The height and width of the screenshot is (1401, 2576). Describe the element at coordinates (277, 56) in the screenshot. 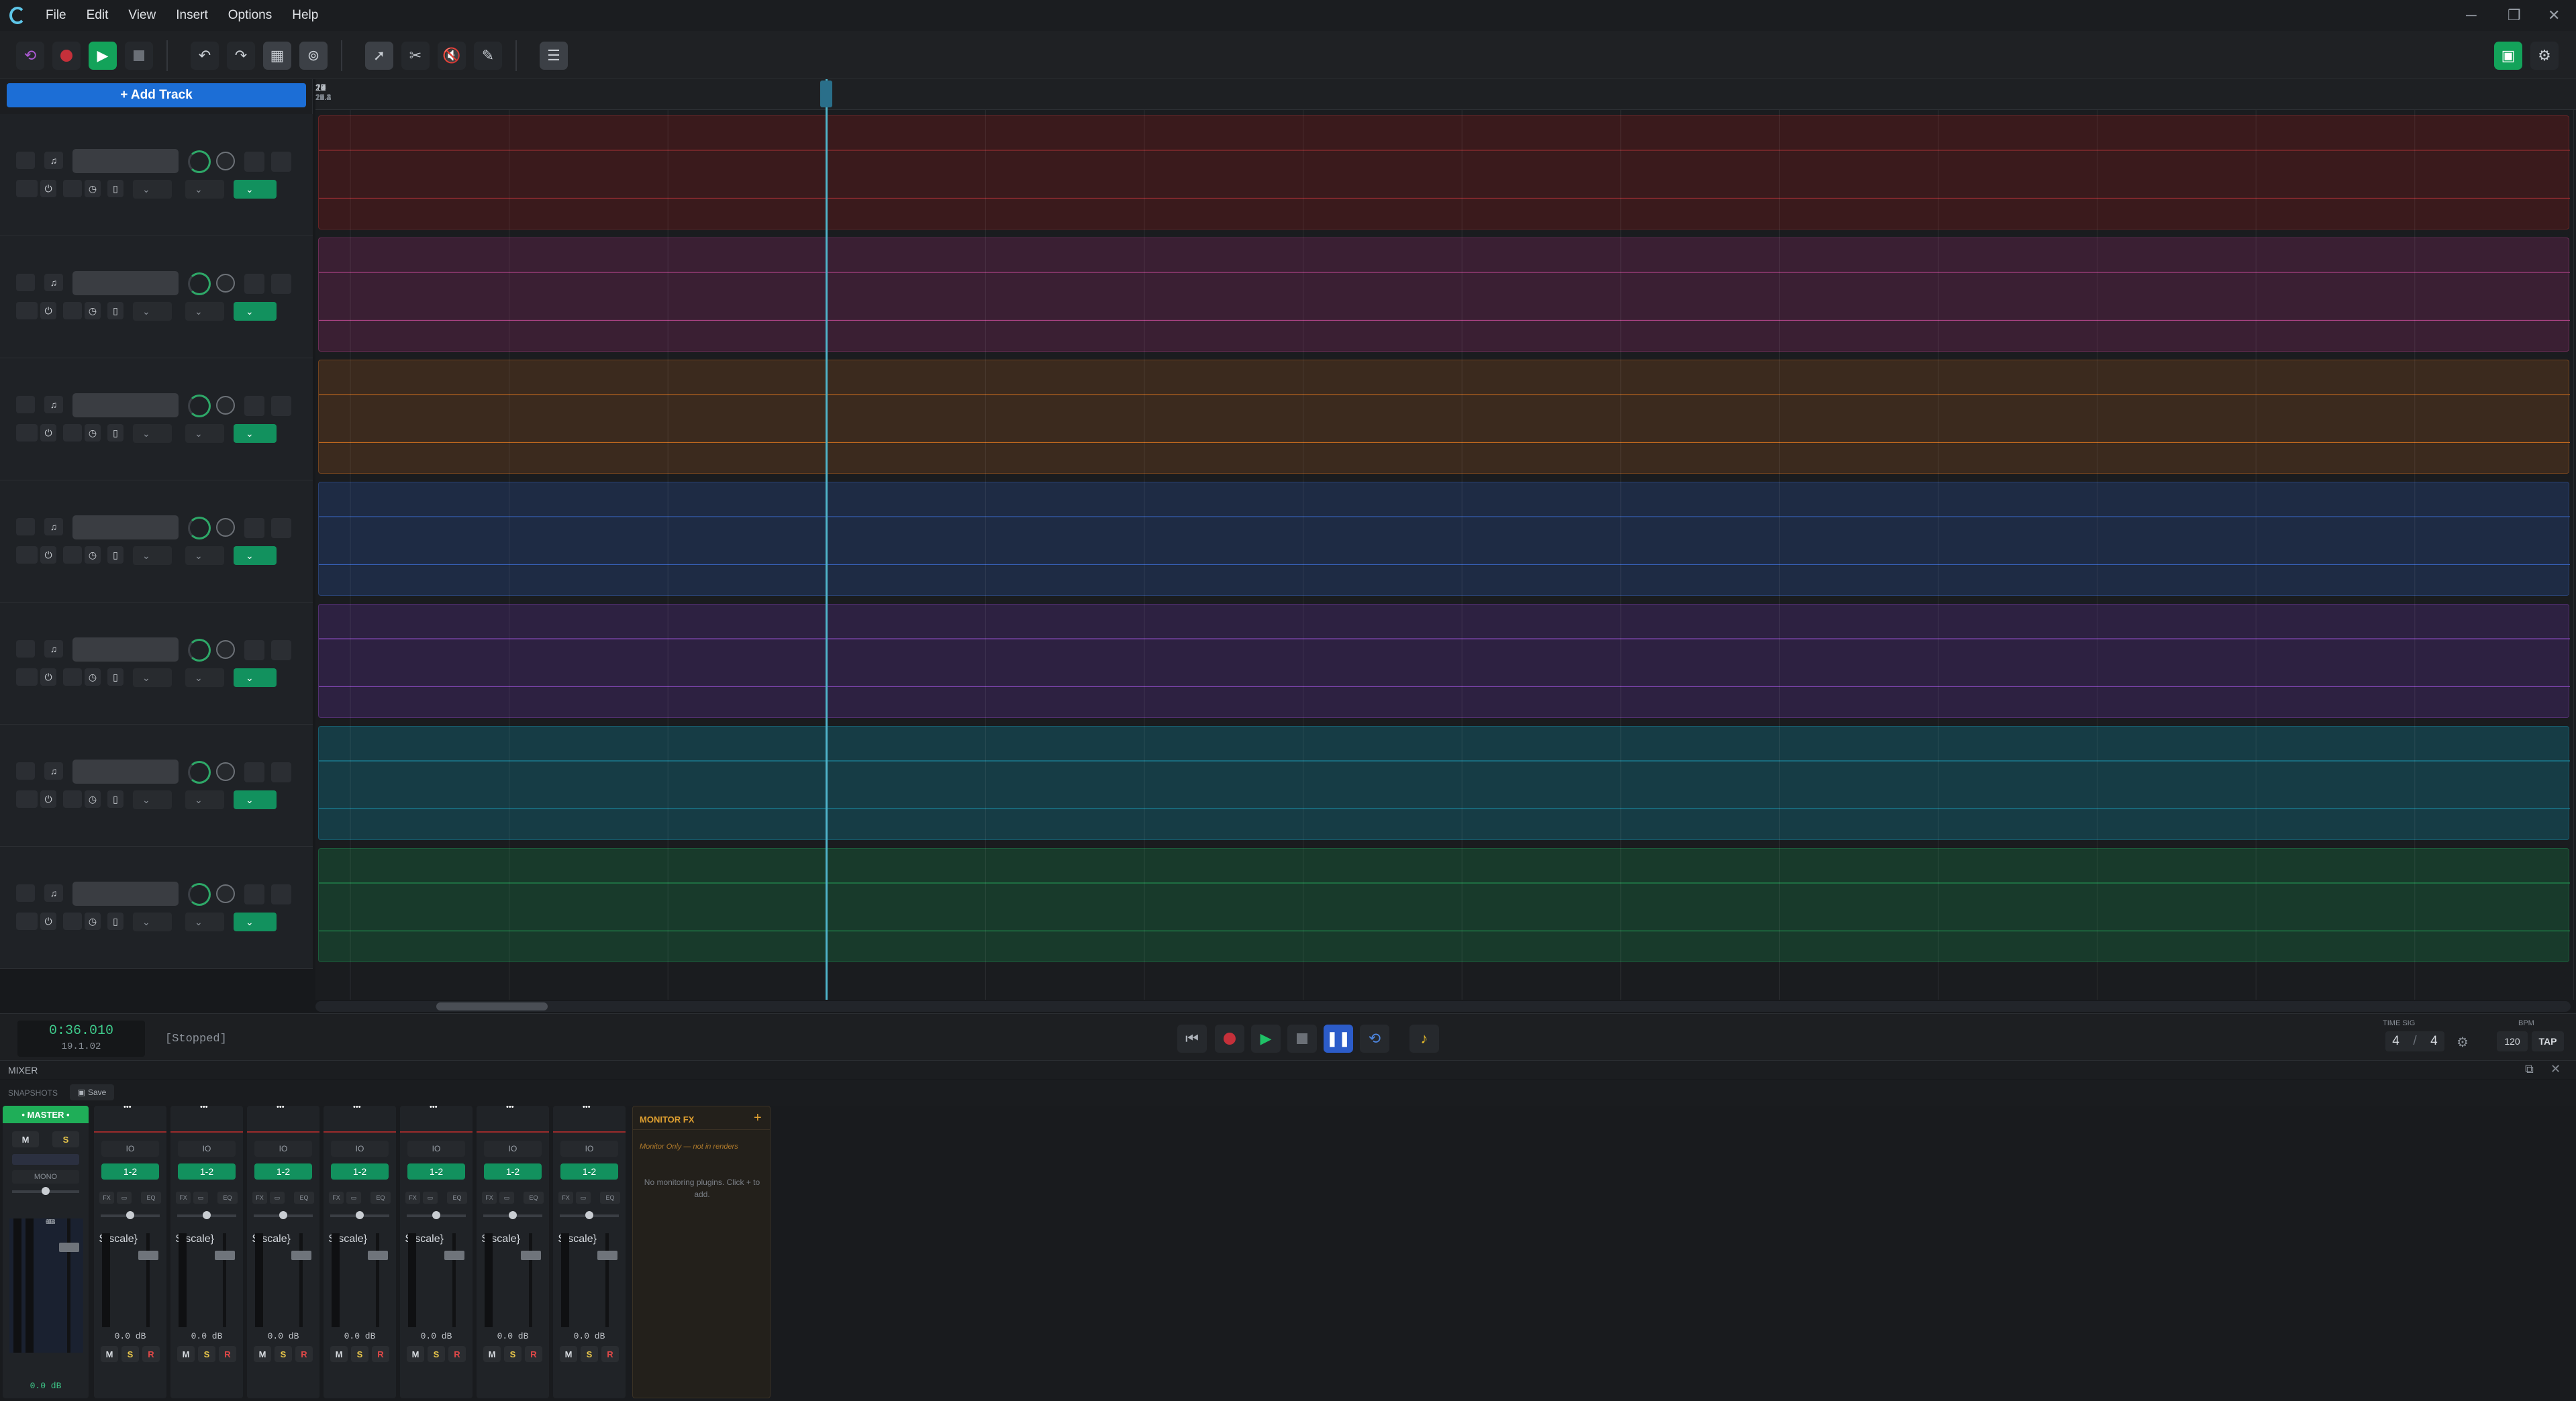

I see `grid-icon: ▦` at that location.